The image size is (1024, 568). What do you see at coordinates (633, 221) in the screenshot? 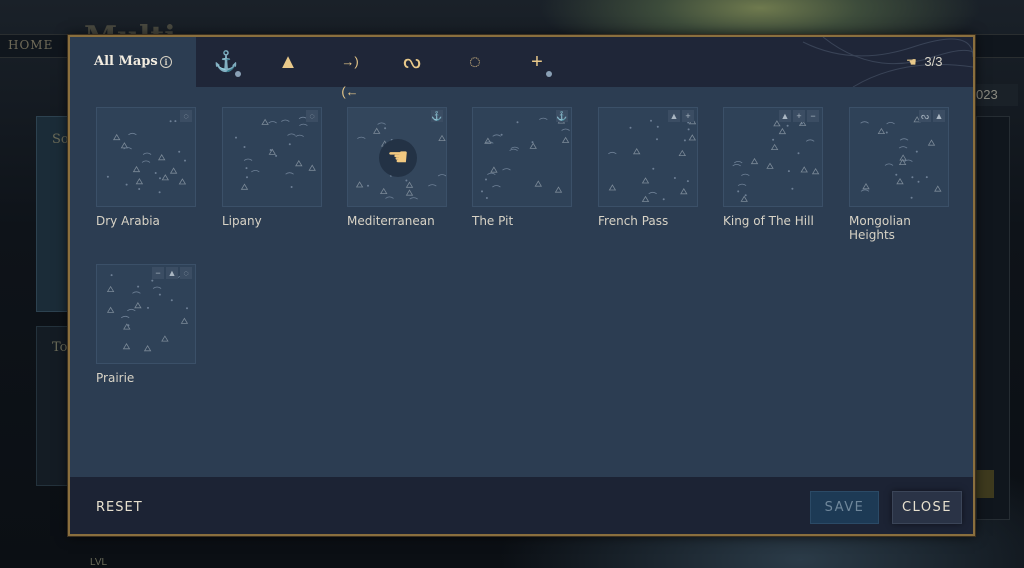
I see `map-name: French Pass` at bounding box center [633, 221].